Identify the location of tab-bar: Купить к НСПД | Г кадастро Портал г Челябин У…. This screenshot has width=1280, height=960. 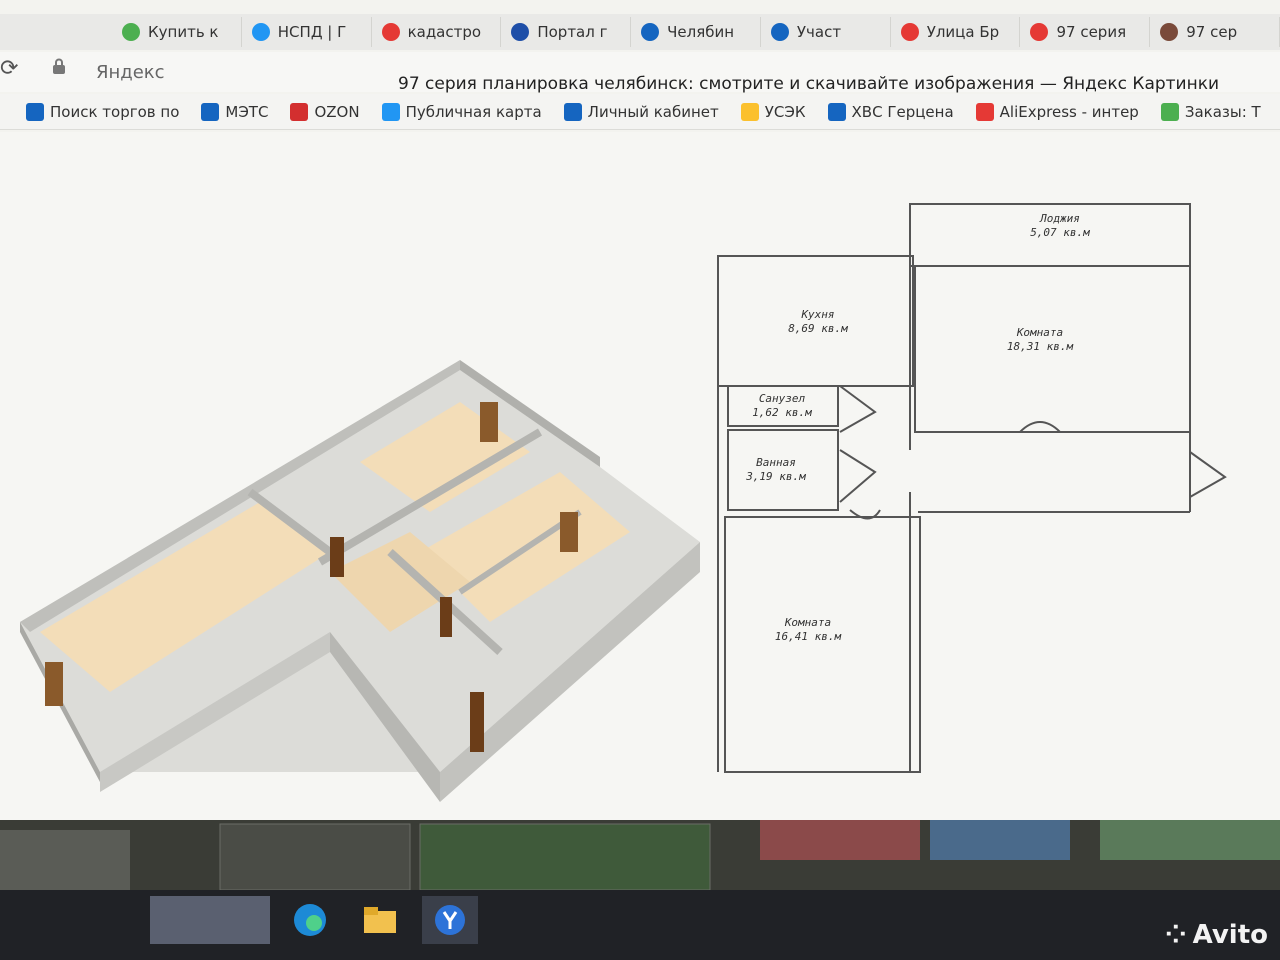
(640, 32).